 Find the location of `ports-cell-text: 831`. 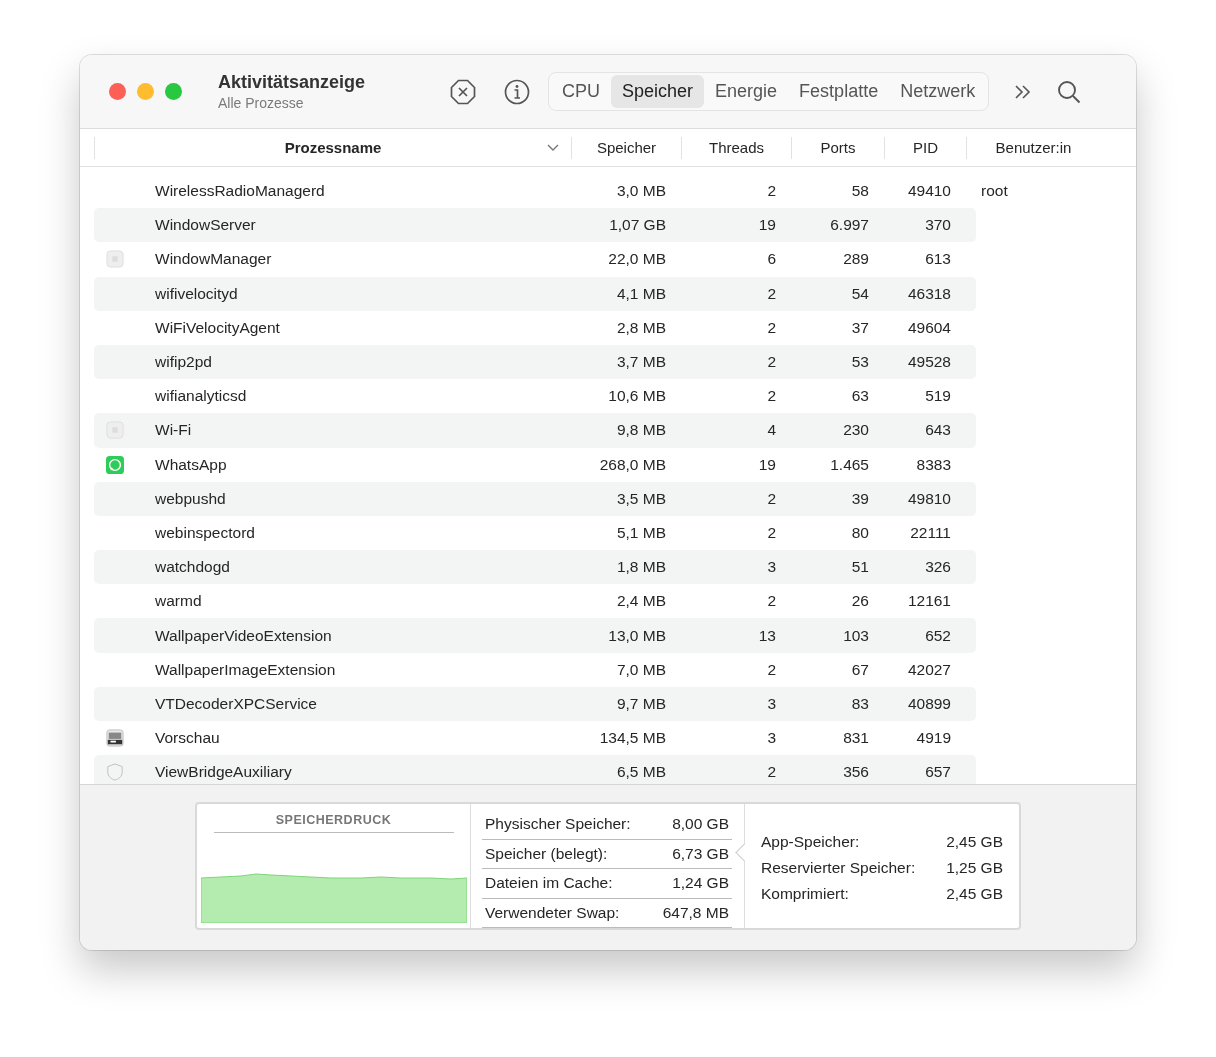

ports-cell-text: 831 is located at coordinates (856, 738).